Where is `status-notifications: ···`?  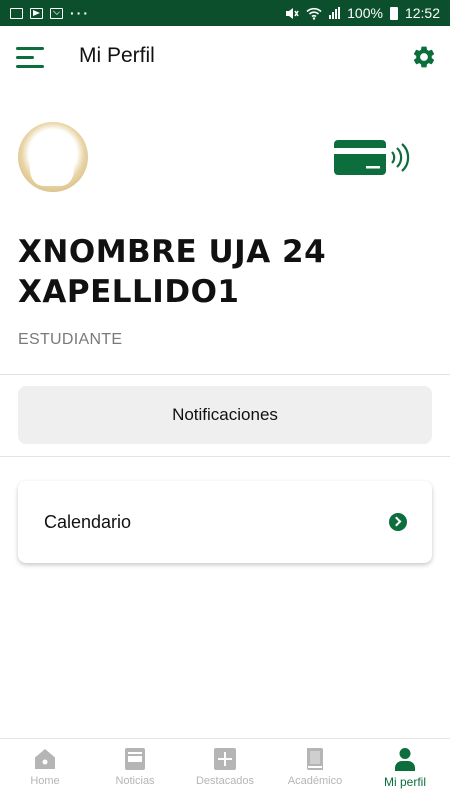 status-notifications: ··· is located at coordinates (50, 13).